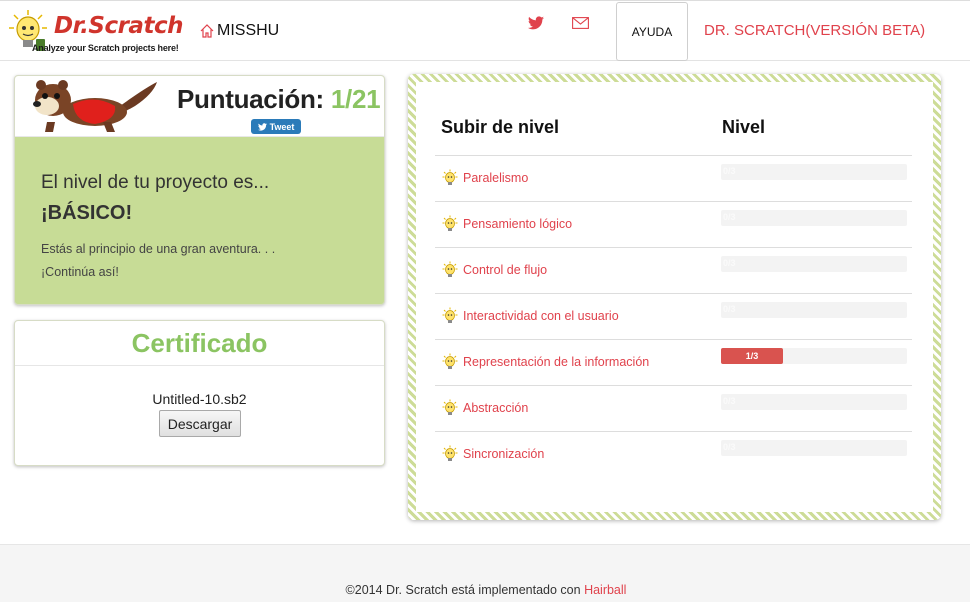 The width and height of the screenshot is (970, 602). Describe the element at coordinates (463, 590) in the screenshot. I see `footer-copyright: ©2014 Dr. Scratch está implementado con` at that location.